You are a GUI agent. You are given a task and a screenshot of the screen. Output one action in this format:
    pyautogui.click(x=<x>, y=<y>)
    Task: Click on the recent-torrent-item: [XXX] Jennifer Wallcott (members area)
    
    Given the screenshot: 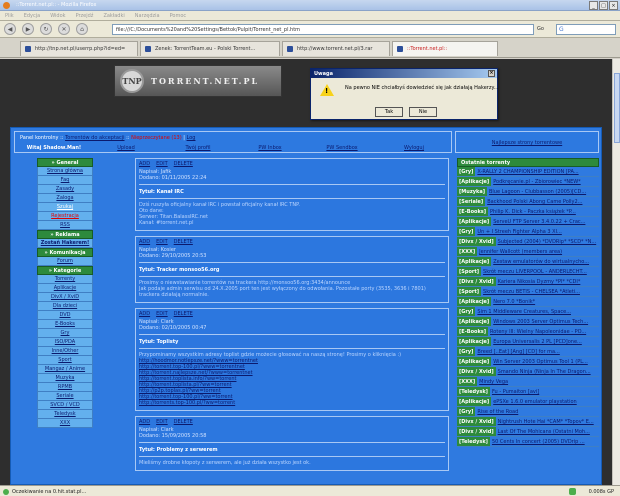 What is the action you would take?
    pyautogui.click(x=528, y=252)
    